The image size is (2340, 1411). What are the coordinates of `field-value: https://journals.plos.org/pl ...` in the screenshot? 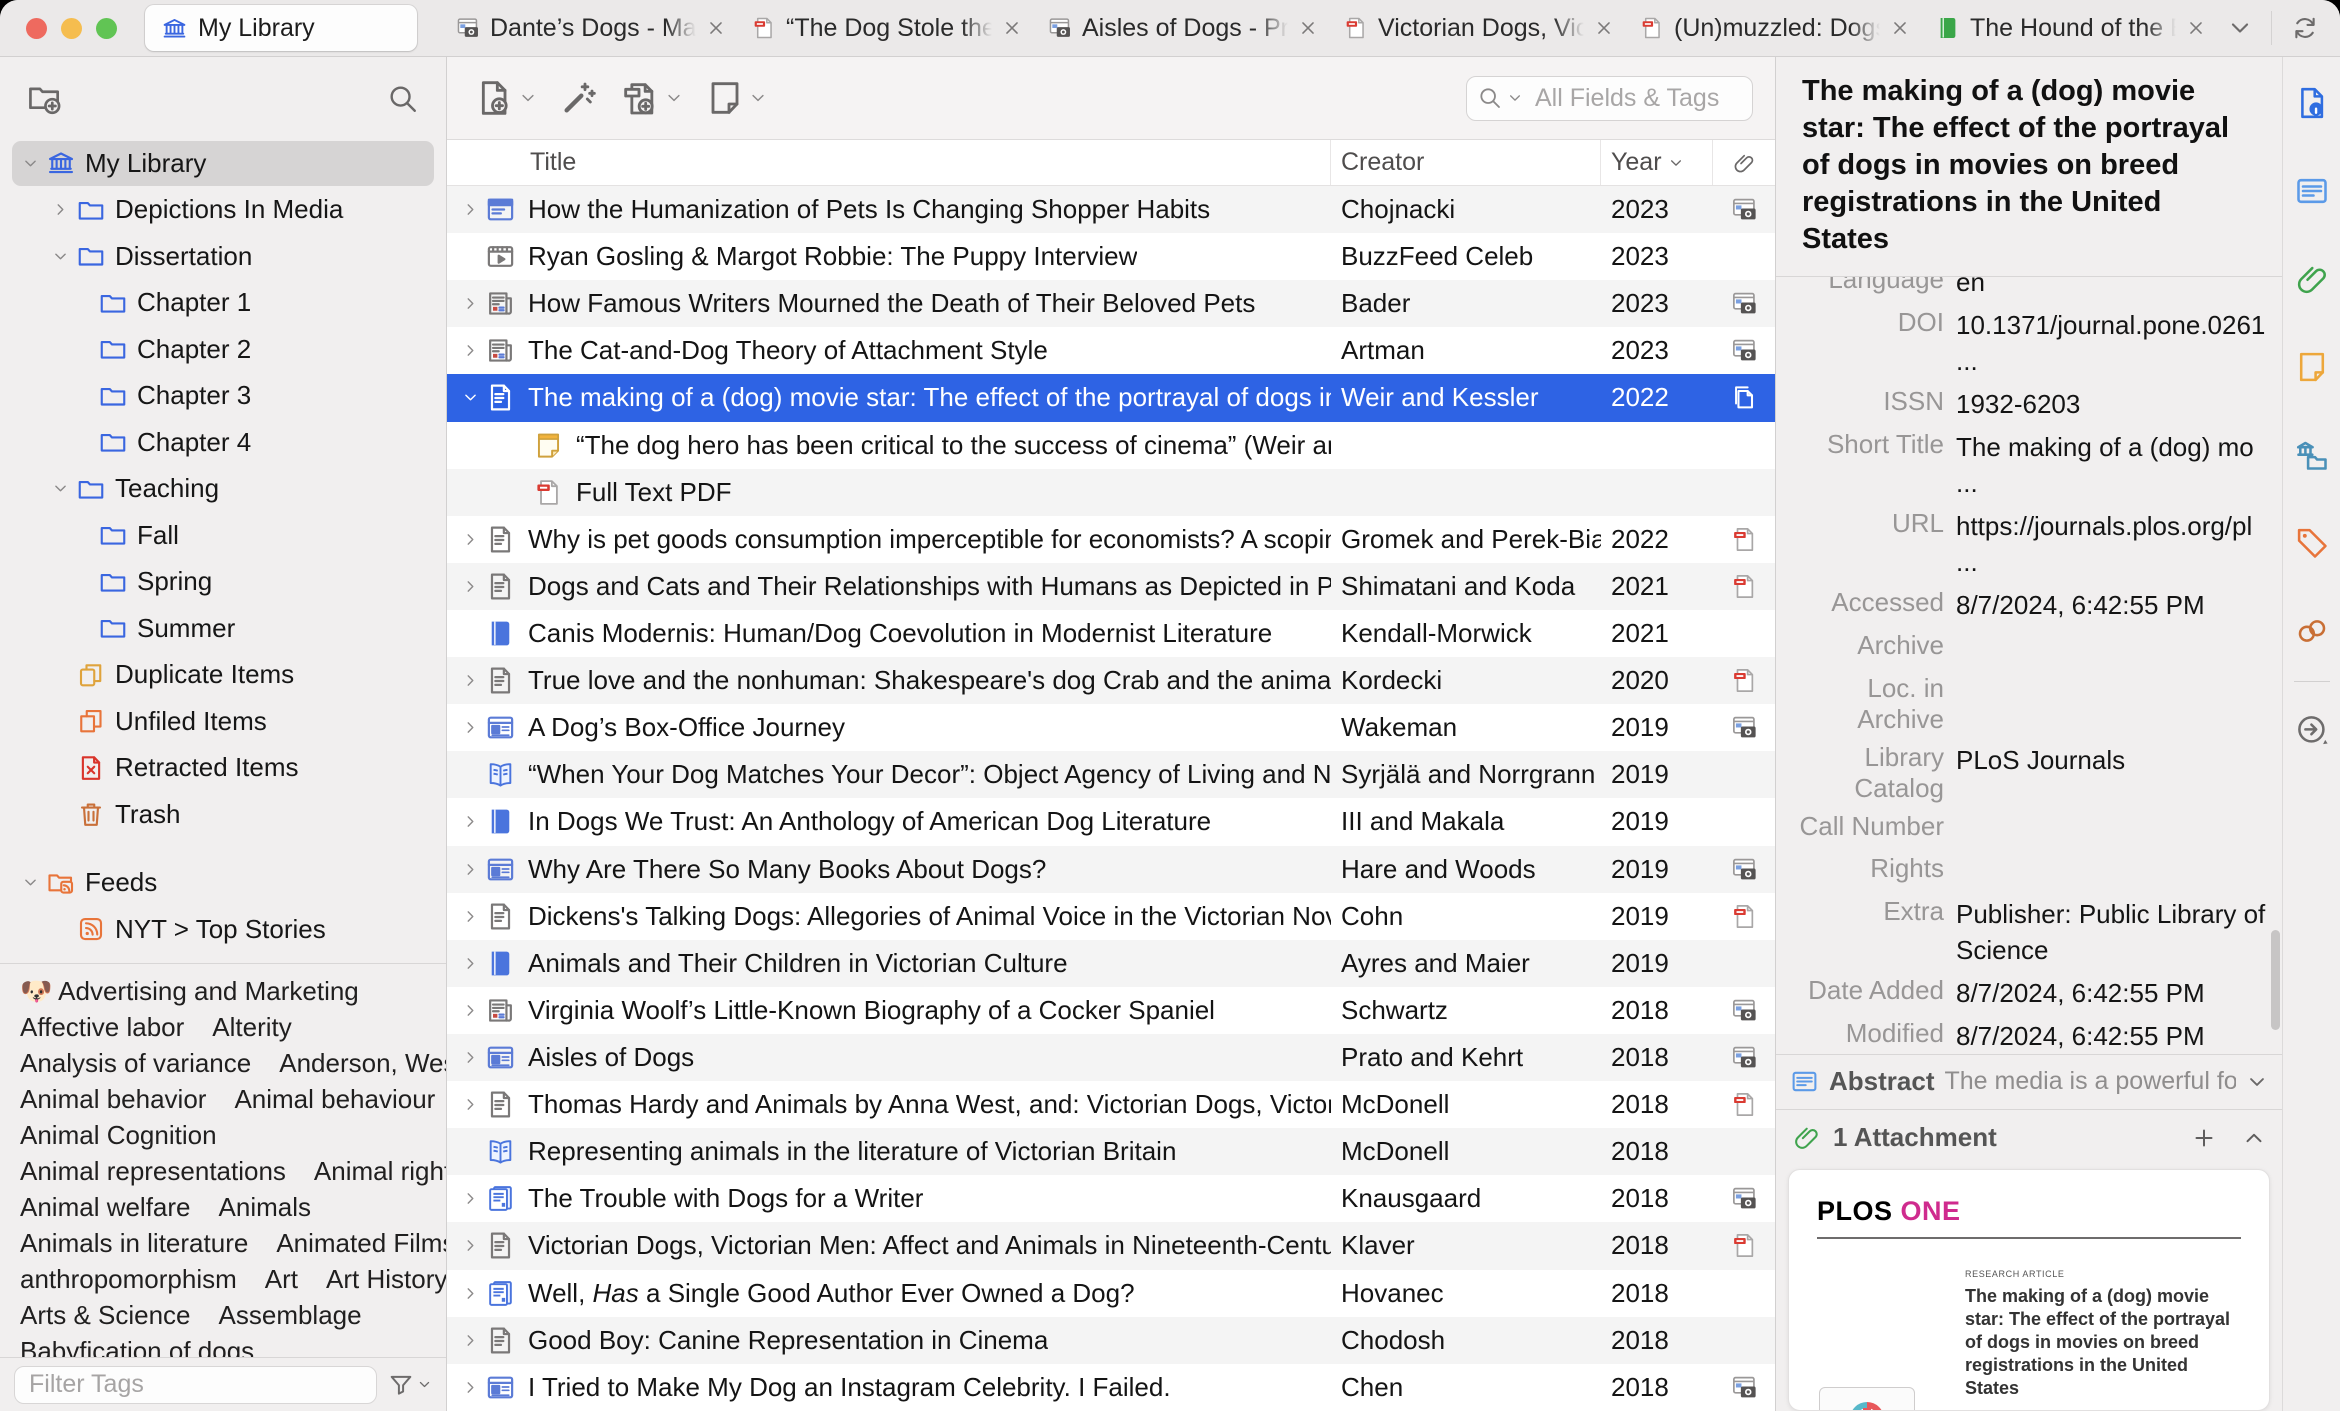 It's located at (2116, 544).